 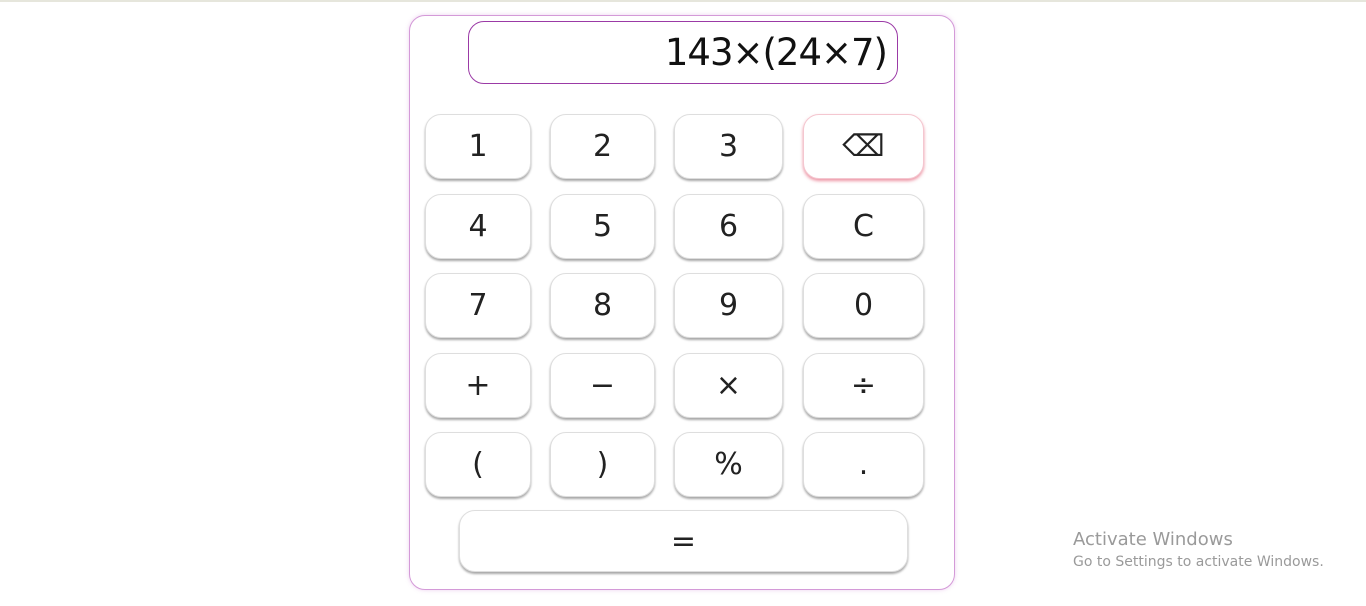 I want to click on watermark-subtitle: Go to Settings to activate Windows., so click(x=1198, y=562).